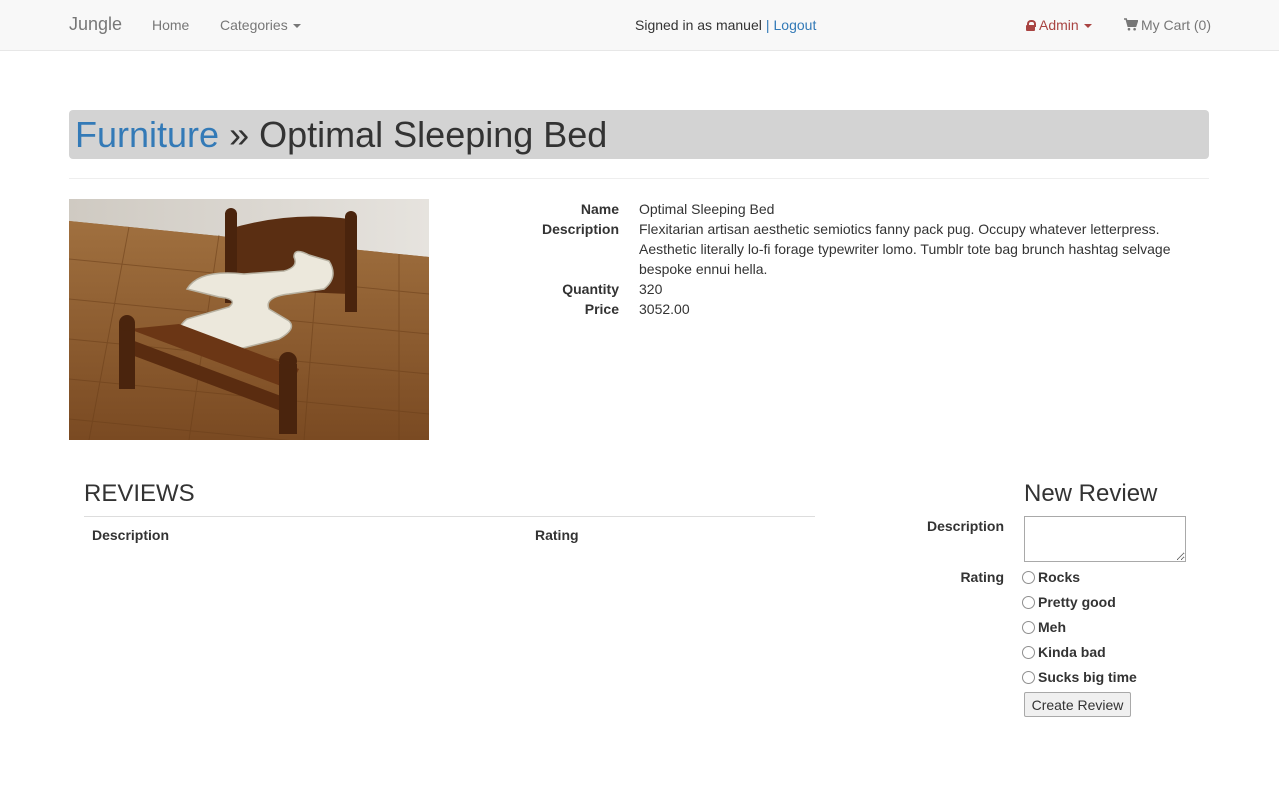 The height and width of the screenshot is (800, 1279). I want to click on admin-label: Admin, so click(1059, 25).